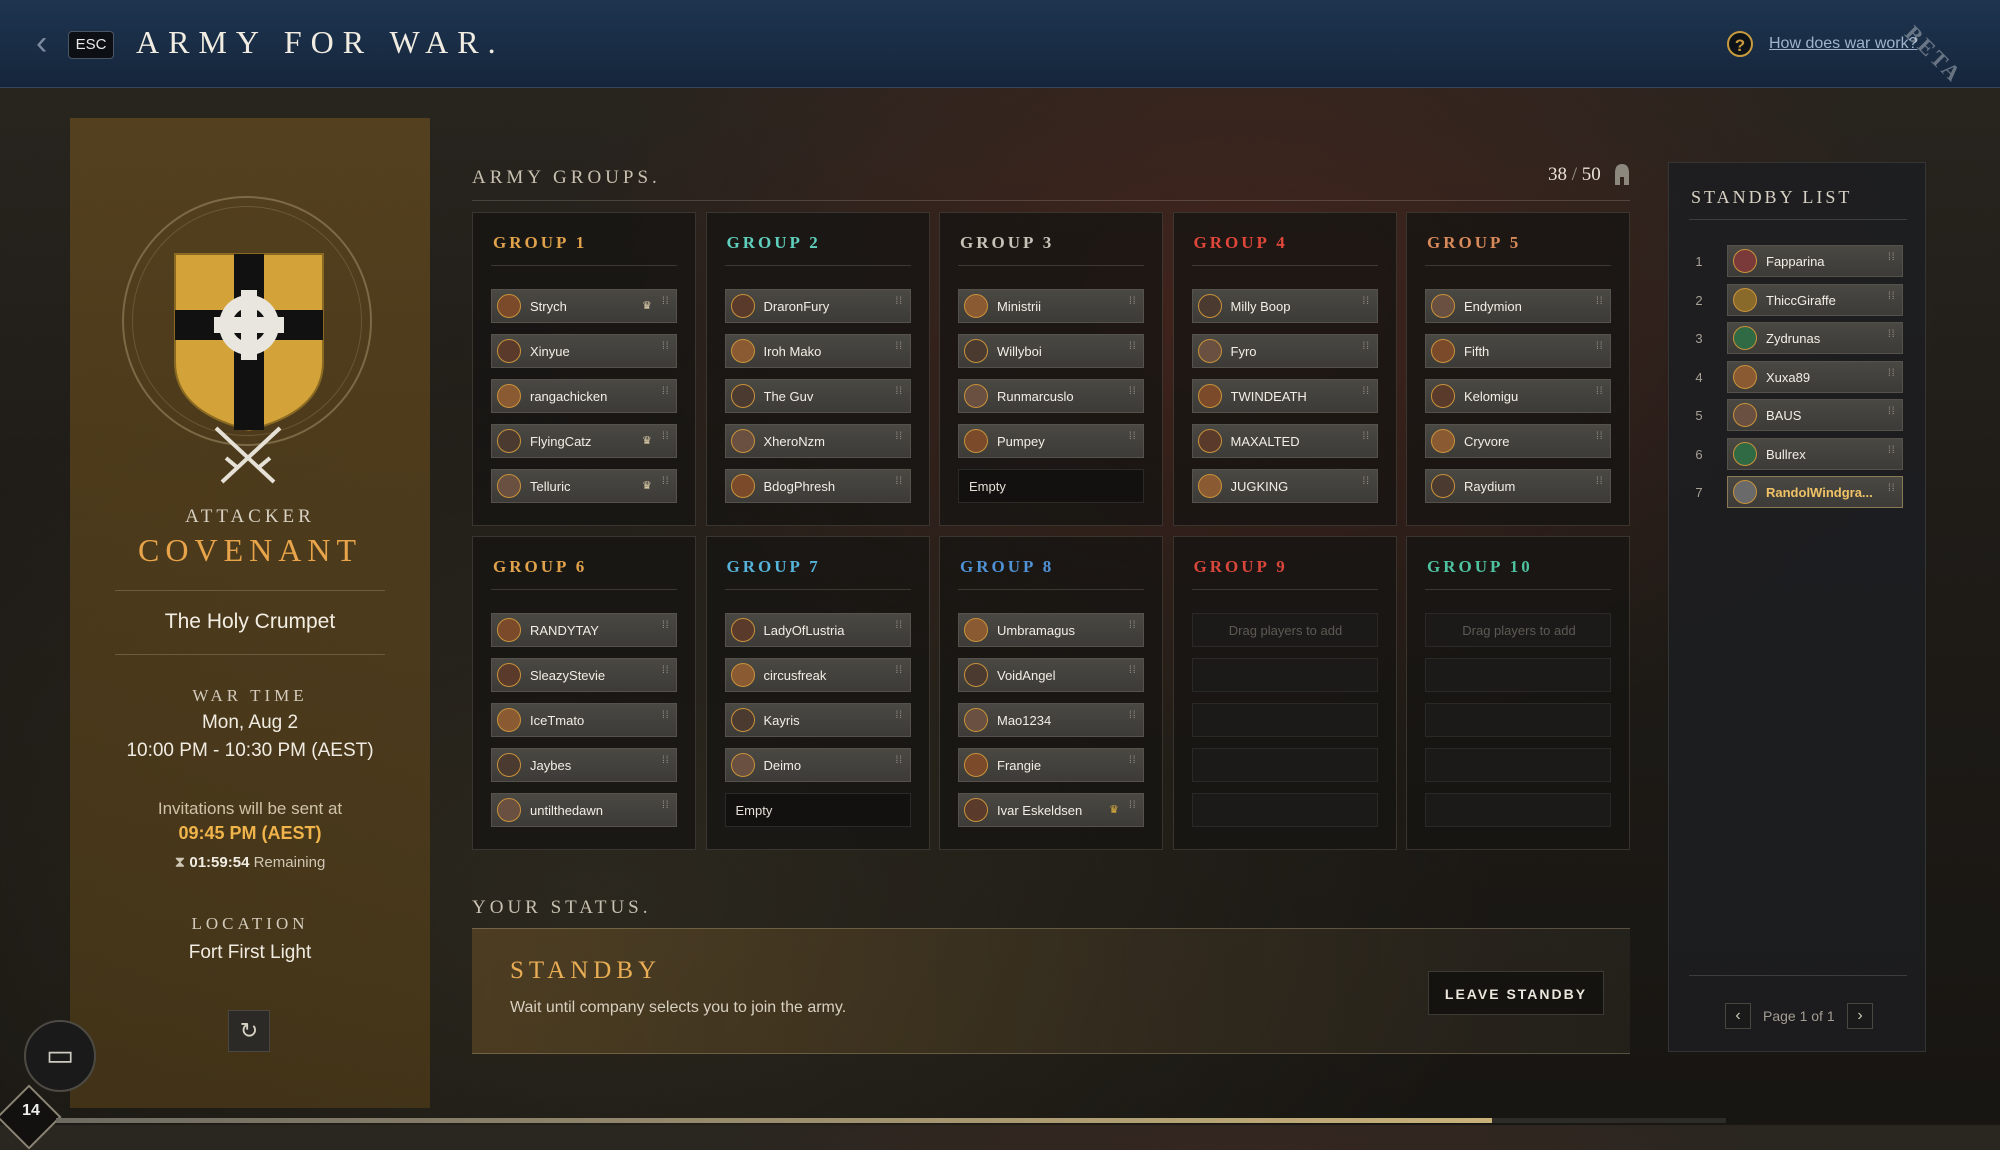 This screenshot has width=2000, height=1150. What do you see at coordinates (1284, 486) in the screenshot?
I see `player-slot: JUGKING ⁞⁞` at bounding box center [1284, 486].